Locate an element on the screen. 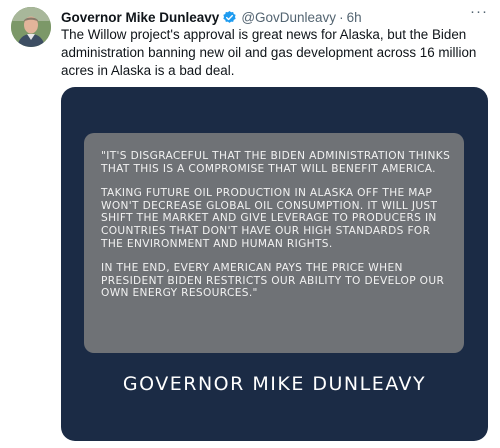 The height and width of the screenshot is (448, 500). tweet-header: Governor Mike Dunleavy @GovDunleavy · 6h is located at coordinates (275, 17).